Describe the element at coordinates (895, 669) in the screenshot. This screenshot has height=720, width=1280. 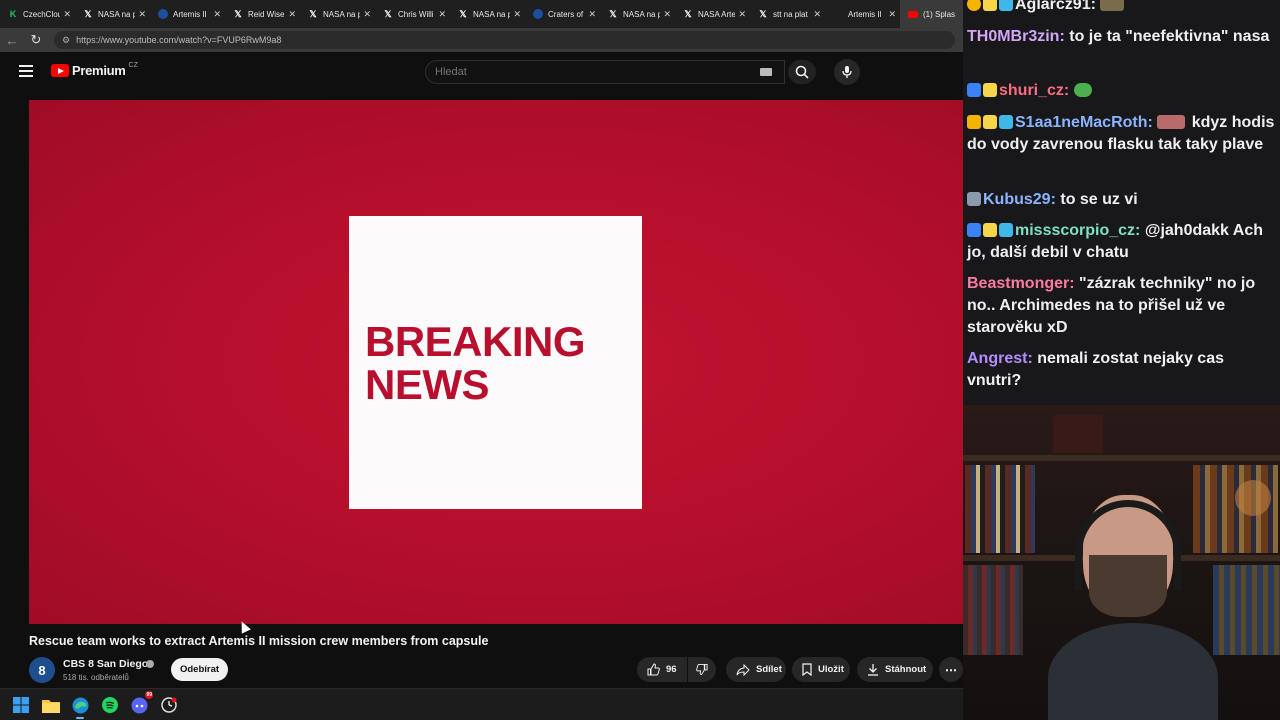
I see `download-button: Stáhnout` at that location.